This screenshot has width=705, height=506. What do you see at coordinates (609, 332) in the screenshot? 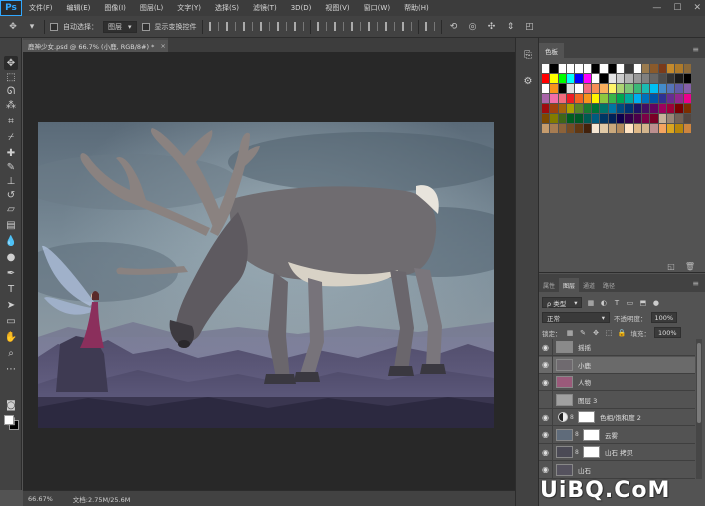
I see `lock-artboard-icon: ⬚` at bounding box center [609, 332].